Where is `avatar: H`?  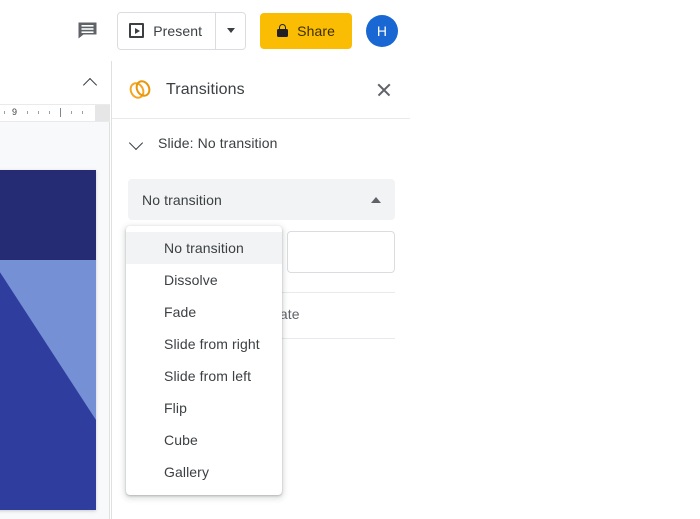 avatar: H is located at coordinates (382, 30).